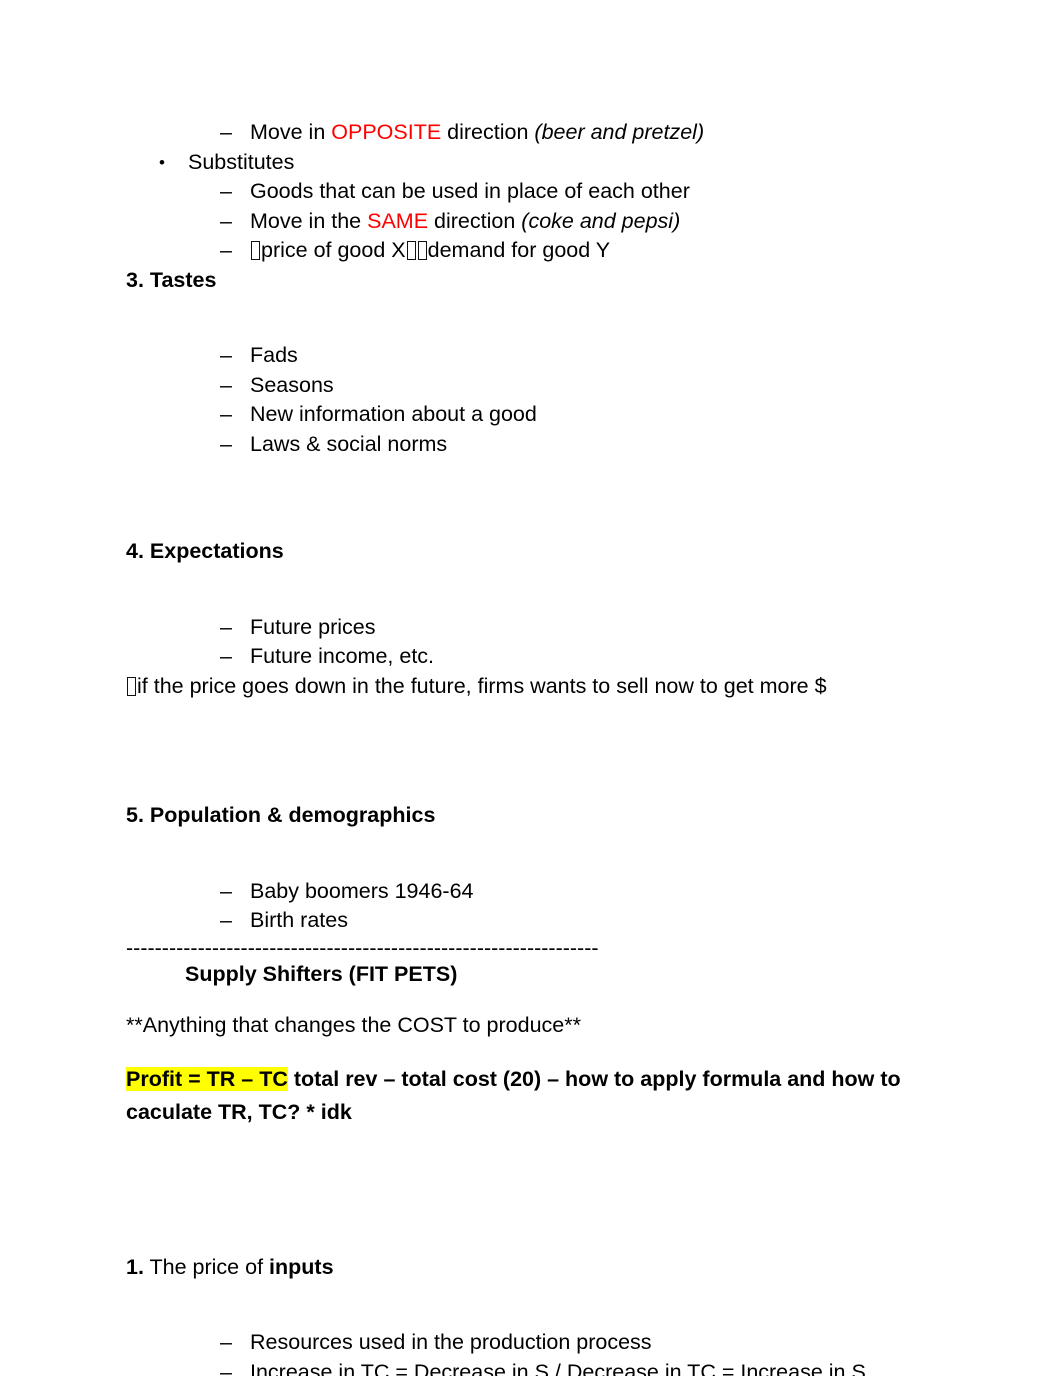 The width and height of the screenshot is (1062, 1376). I want to click on profit-formula-highlight: Profit = TR – TC, so click(207, 1078).